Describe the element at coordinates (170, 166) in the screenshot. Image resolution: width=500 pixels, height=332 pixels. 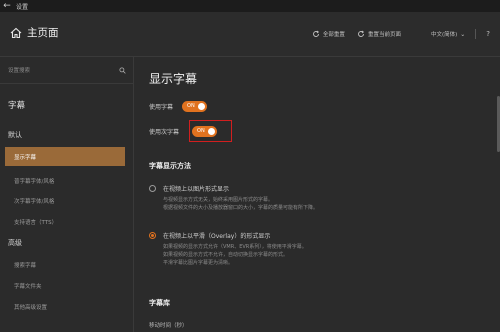
I see `display-method-heading: 字幕显示方法` at that location.